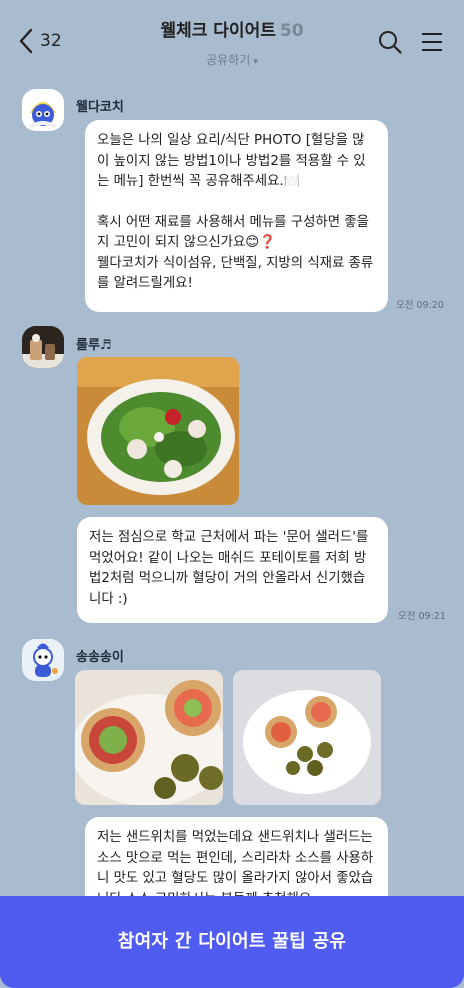 Image resolution: width=464 pixels, height=988 pixels. What do you see at coordinates (291, 31) in the screenshot?
I see `member-count: 50` at bounding box center [291, 31].